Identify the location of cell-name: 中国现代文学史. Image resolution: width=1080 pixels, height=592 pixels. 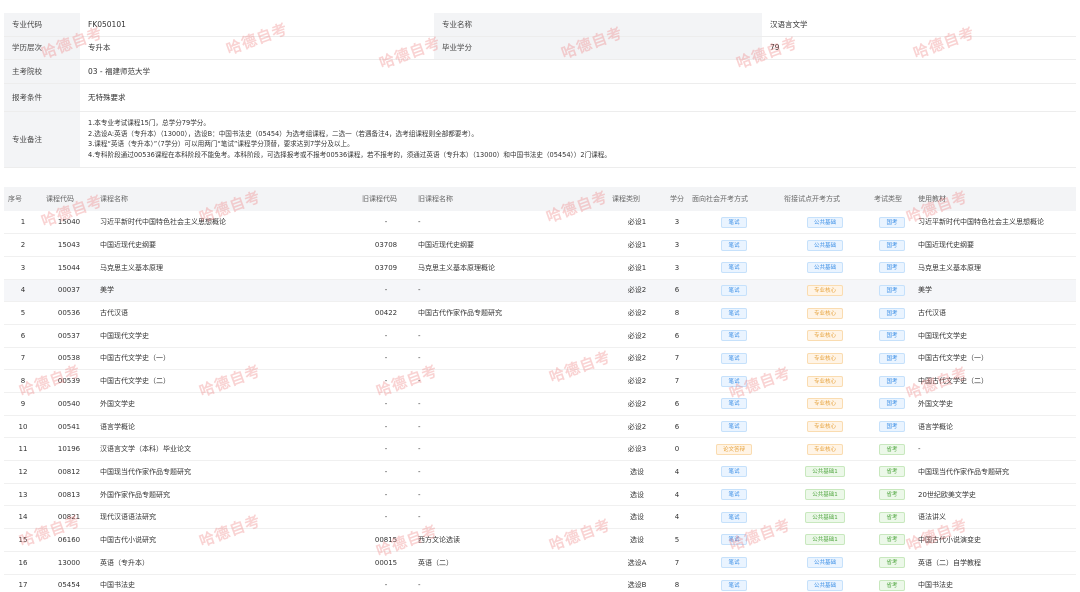
(227, 336).